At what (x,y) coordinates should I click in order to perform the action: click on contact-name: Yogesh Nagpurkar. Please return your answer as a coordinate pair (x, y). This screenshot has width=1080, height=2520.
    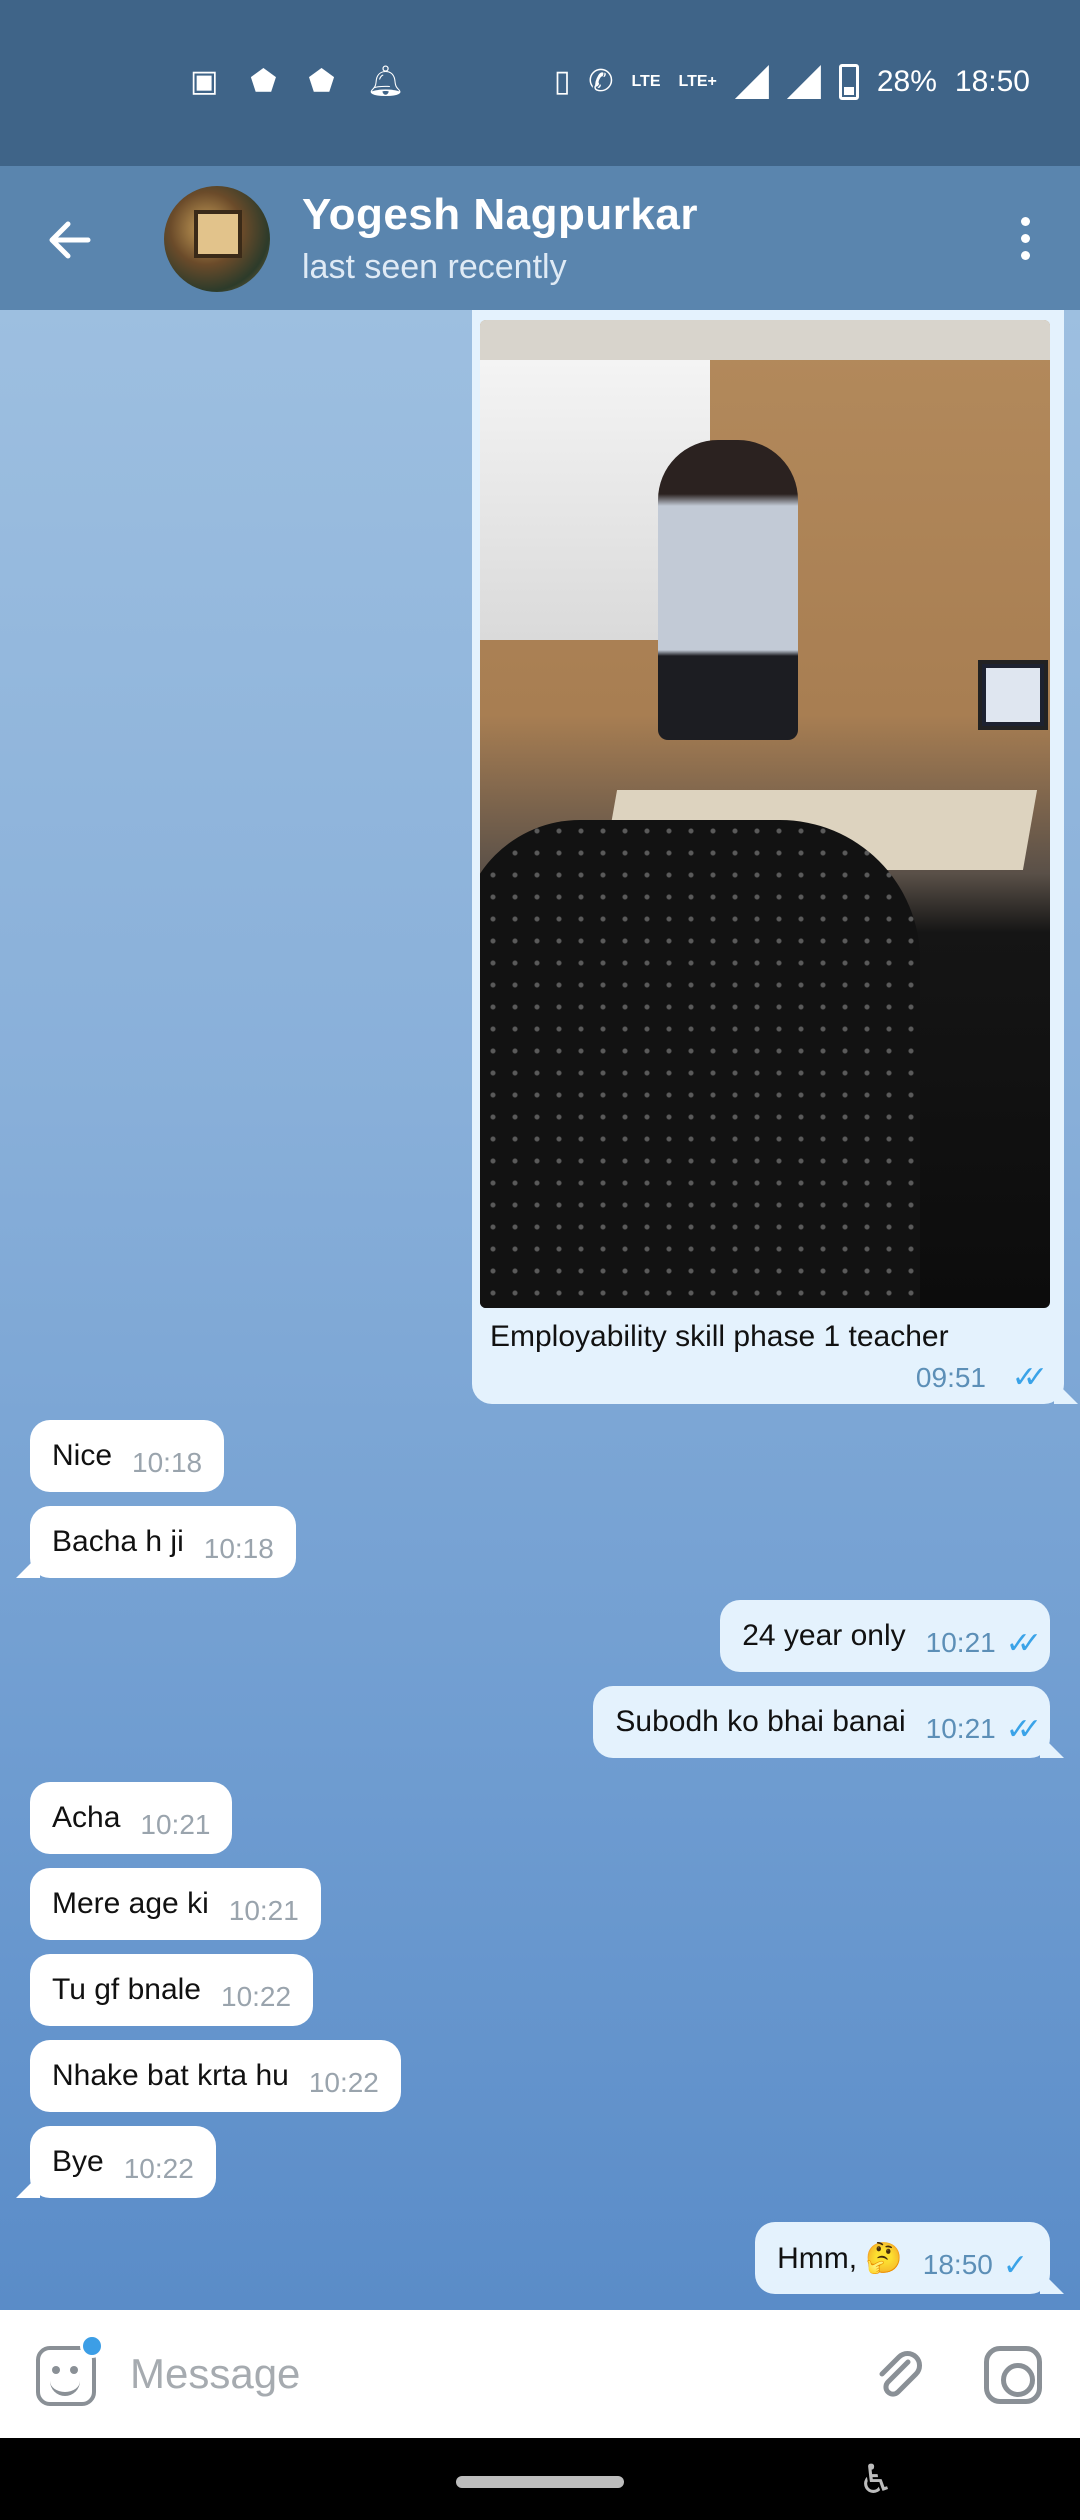
    Looking at the image, I should click on (500, 215).